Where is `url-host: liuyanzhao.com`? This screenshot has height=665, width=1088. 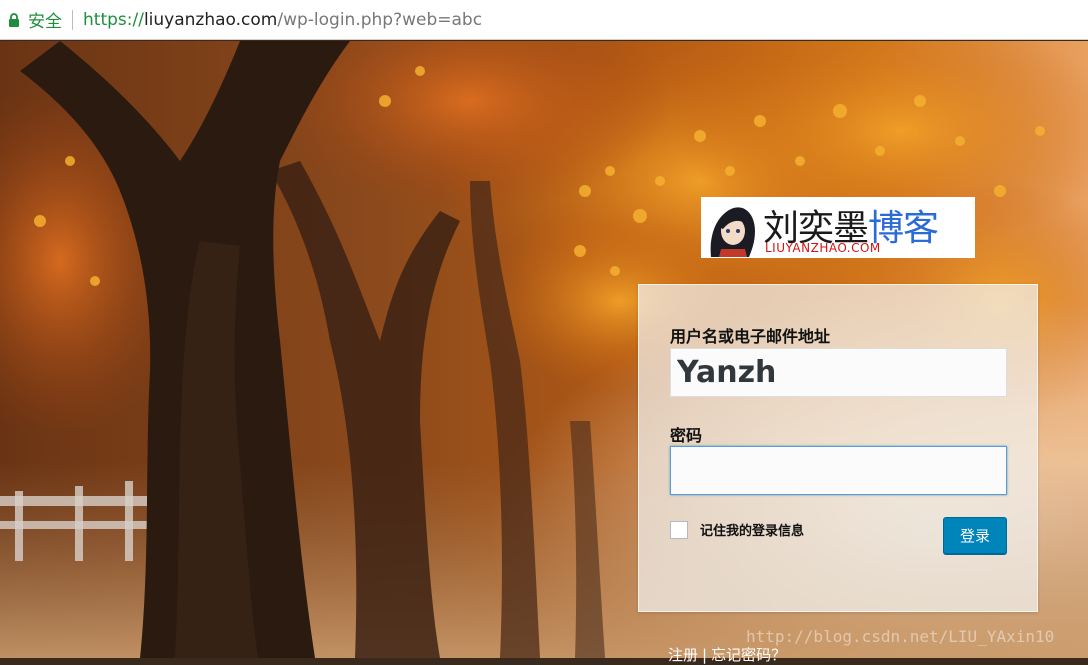
url-host: liuyanzhao.com is located at coordinates (210, 19).